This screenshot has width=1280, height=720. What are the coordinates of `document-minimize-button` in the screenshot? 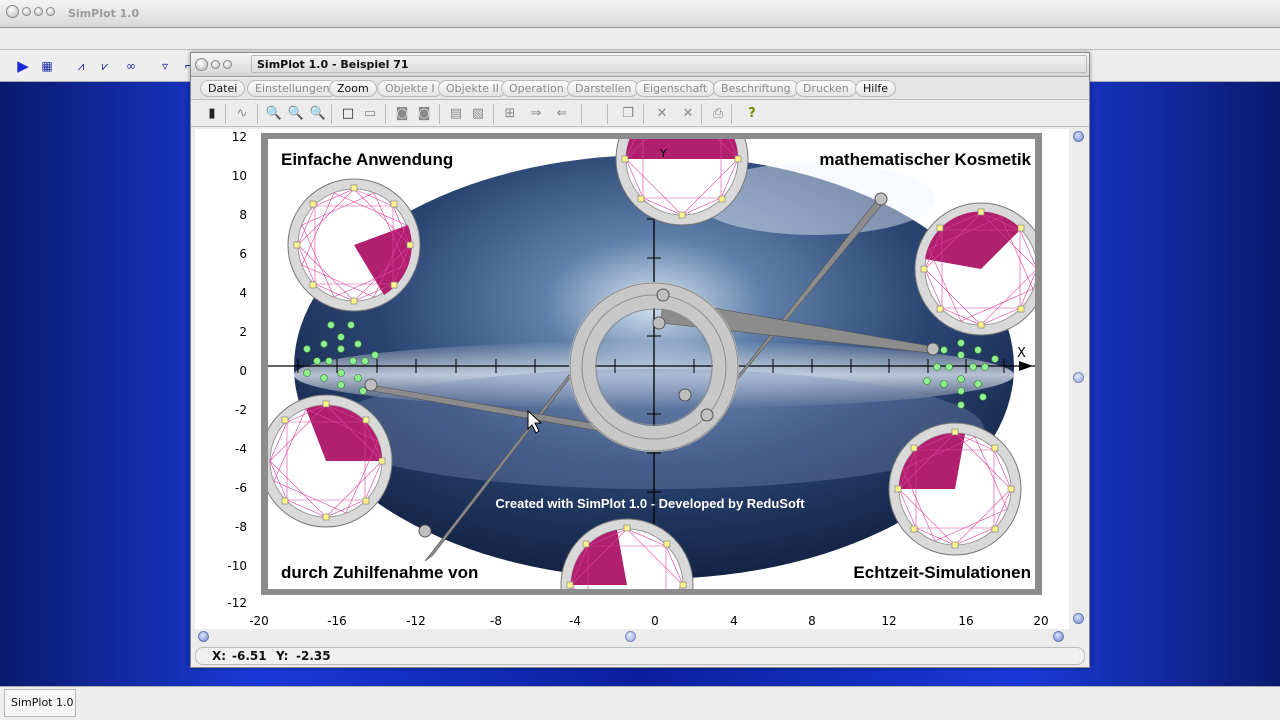 It's located at (215, 64).